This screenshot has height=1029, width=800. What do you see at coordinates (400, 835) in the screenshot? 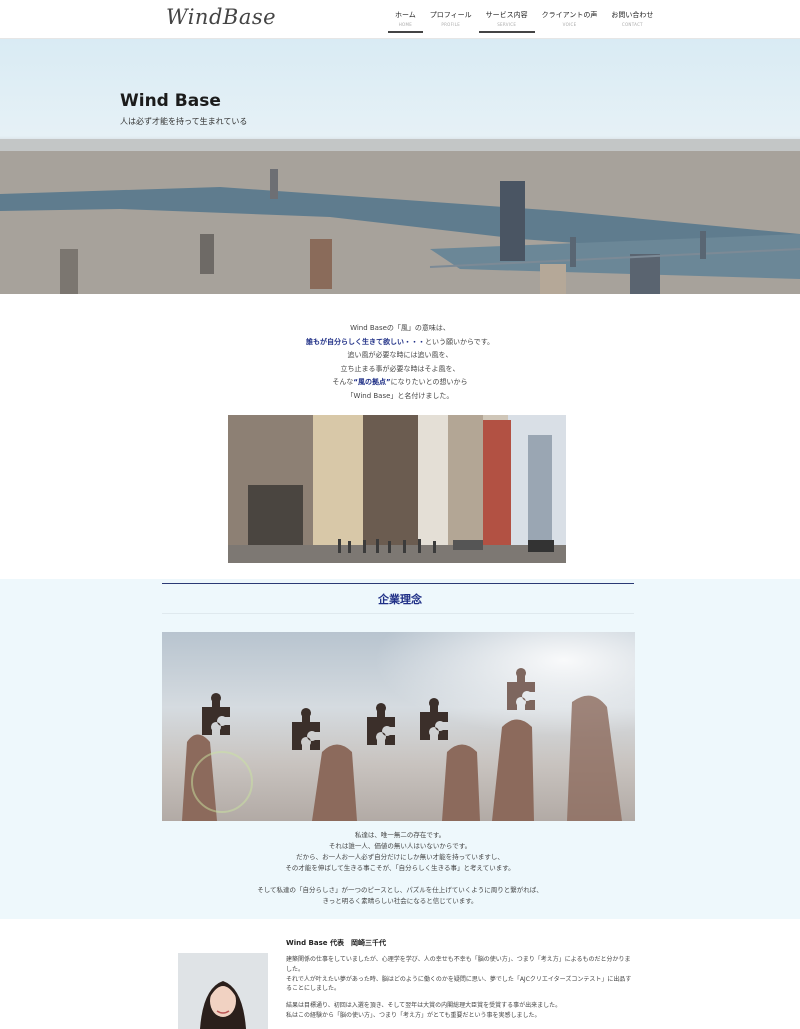
I see `philosophy-line: 私達は、唯一無二の存在です。` at bounding box center [400, 835].